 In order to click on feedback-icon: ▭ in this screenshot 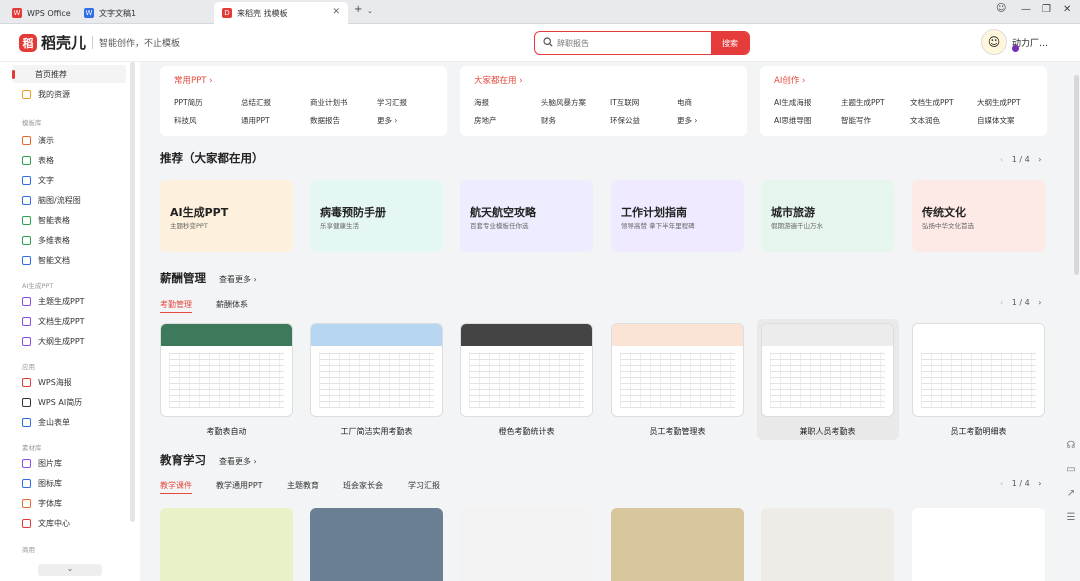, I will do `click(1071, 471)`.